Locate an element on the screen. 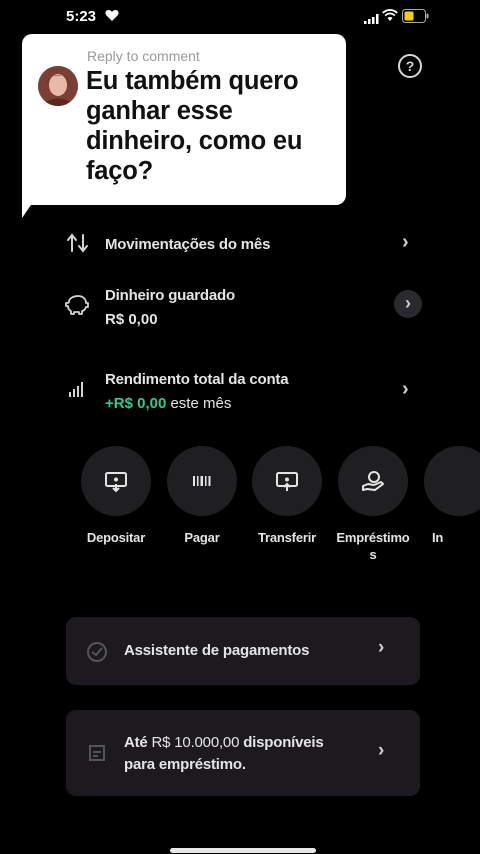 The image size is (480, 854). action-deposit: Depositar is located at coordinates (116, 496).